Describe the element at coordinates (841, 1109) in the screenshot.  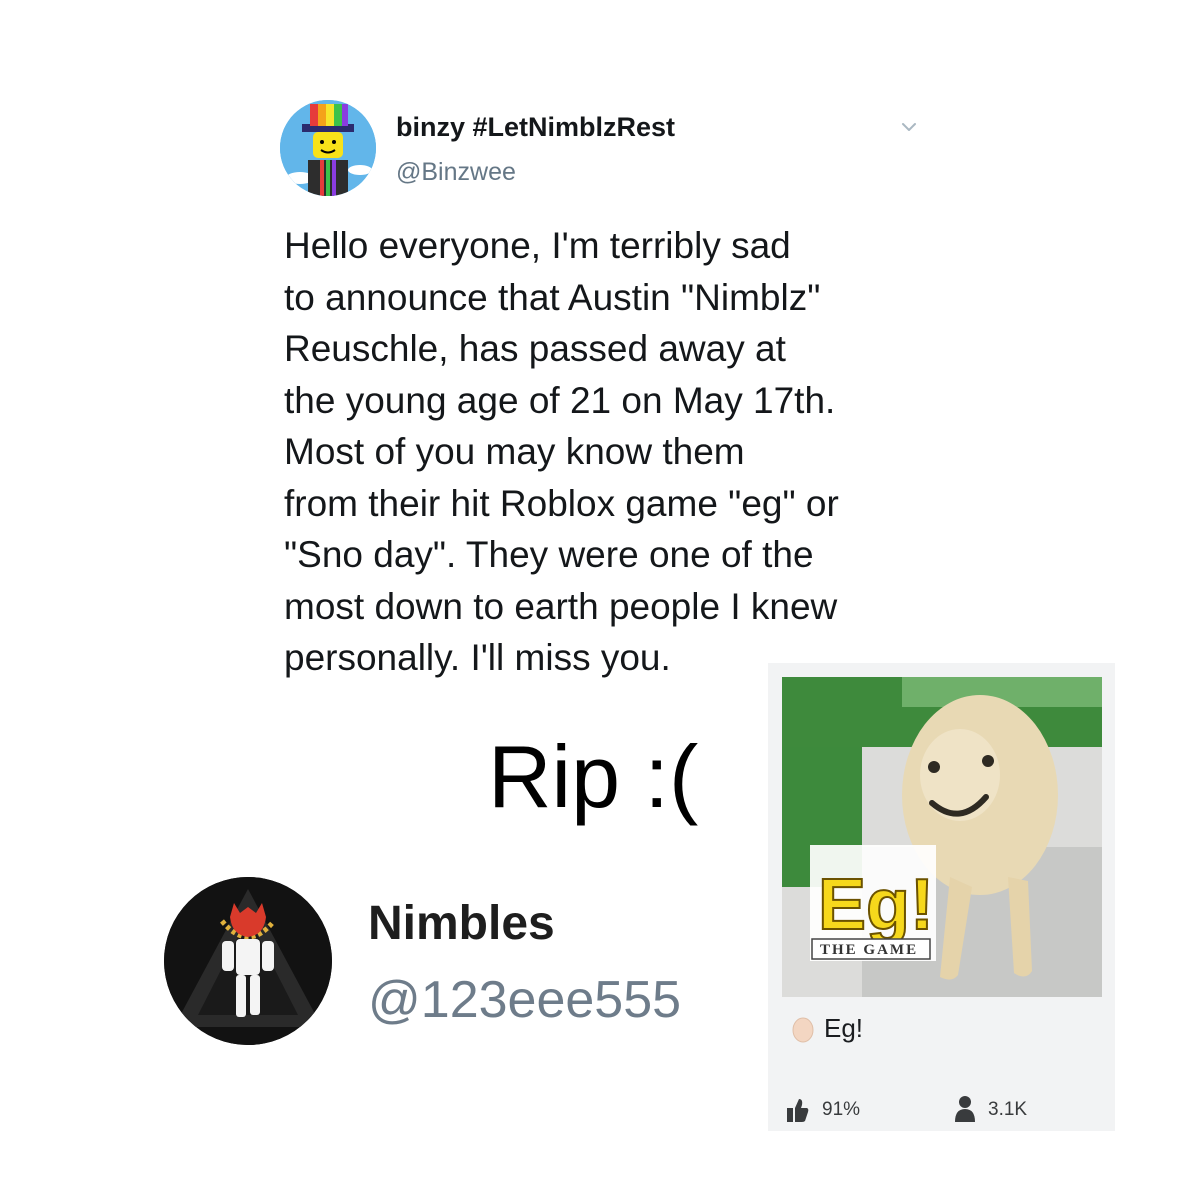
I see `game-rating: 91%` at that location.